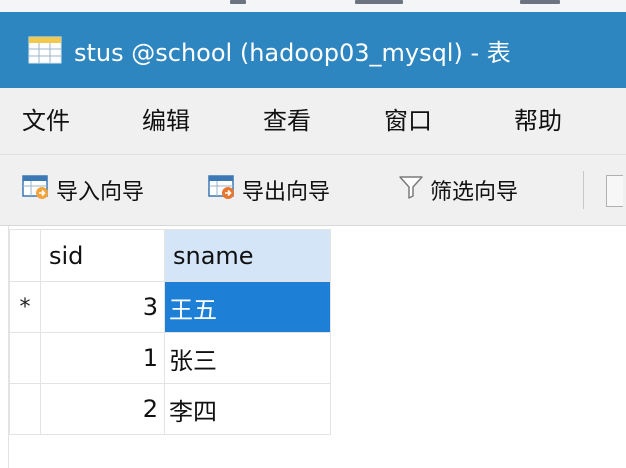  I want to click on table-row: 2 李四, so click(170, 409).